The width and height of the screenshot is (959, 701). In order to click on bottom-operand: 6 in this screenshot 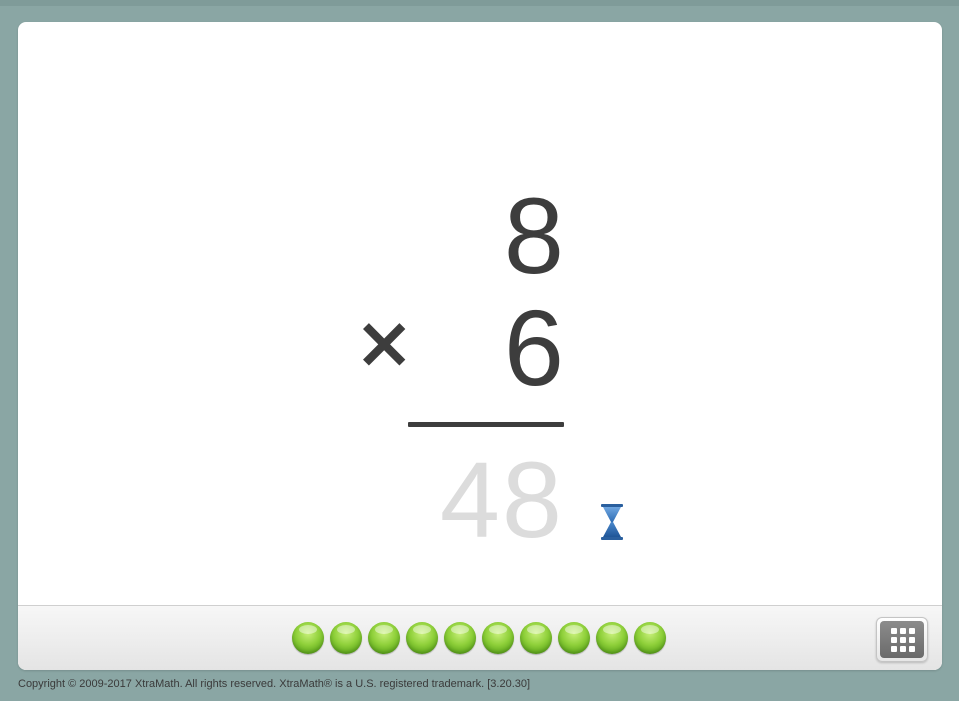, I will do `click(533, 347)`.